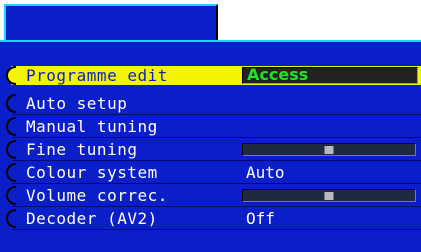 The image size is (421, 252). Describe the element at coordinates (213, 126) in the screenshot. I see `menu-item-manual-tuning: Manual tuning` at that location.